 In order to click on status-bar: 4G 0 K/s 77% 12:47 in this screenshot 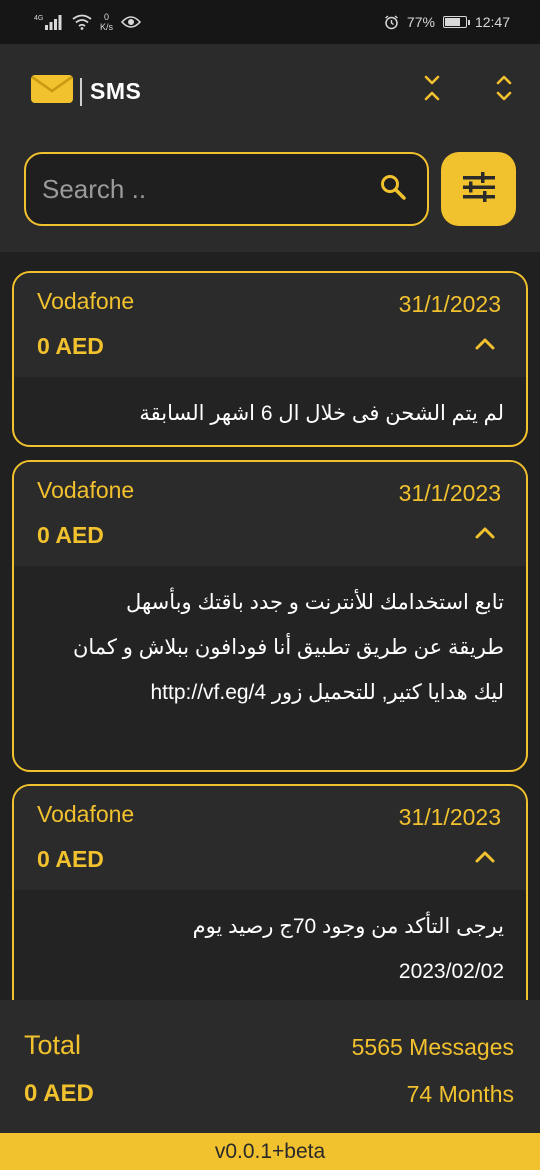, I will do `click(270, 22)`.